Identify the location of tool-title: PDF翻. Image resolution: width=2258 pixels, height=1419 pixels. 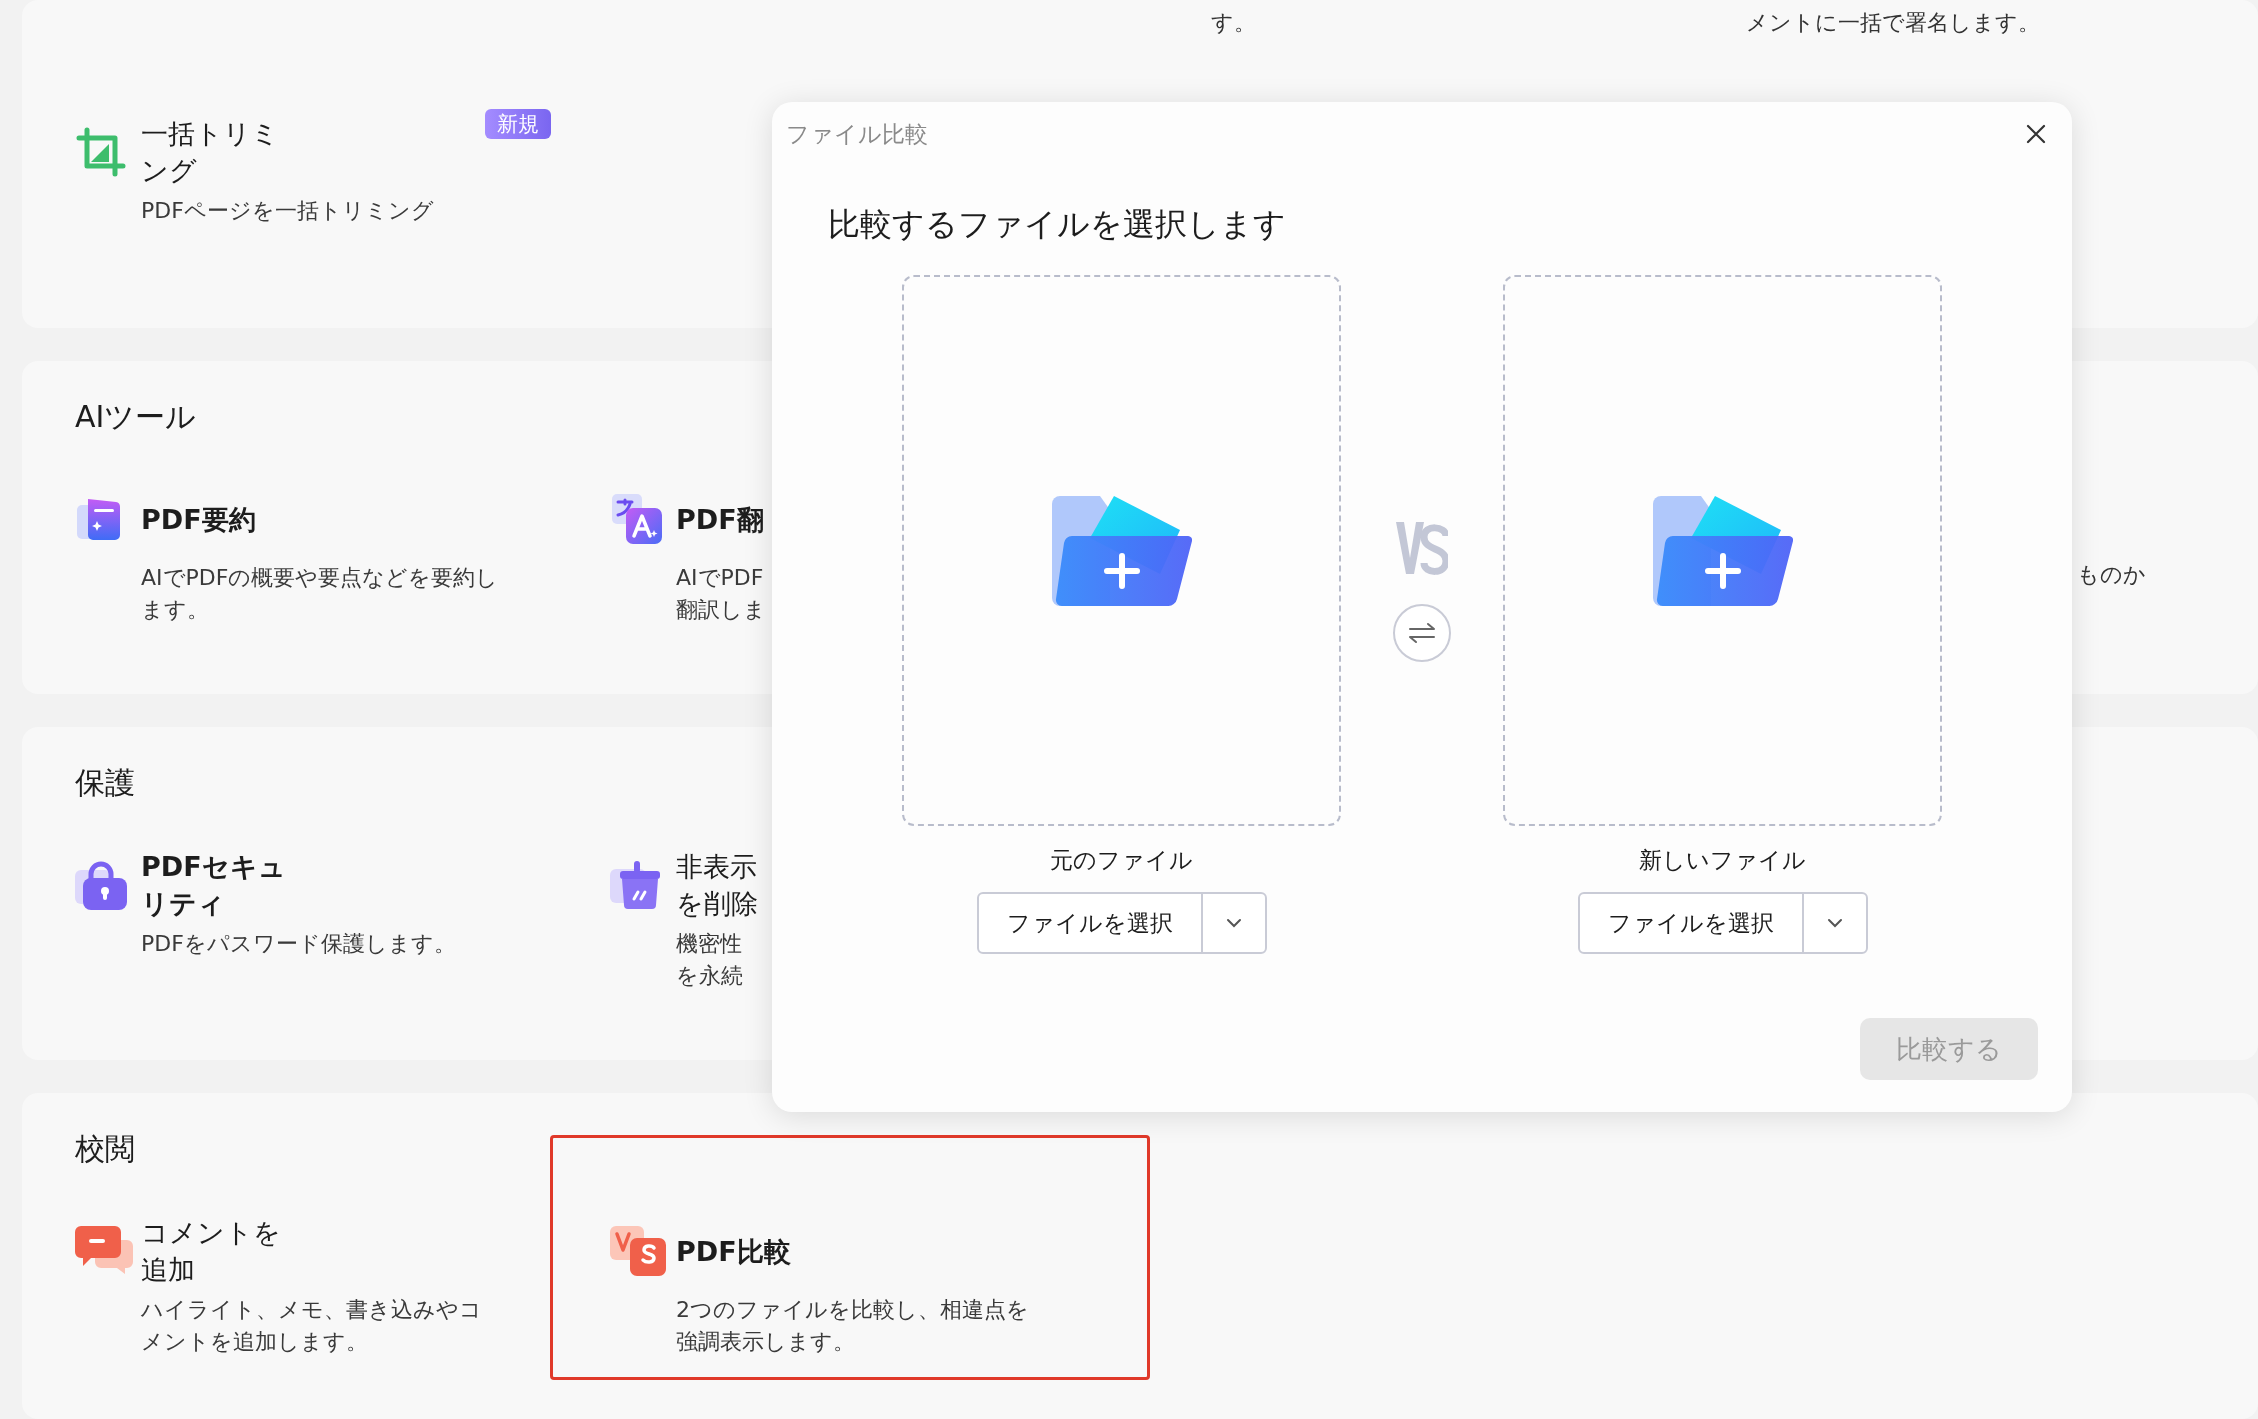
(720, 519).